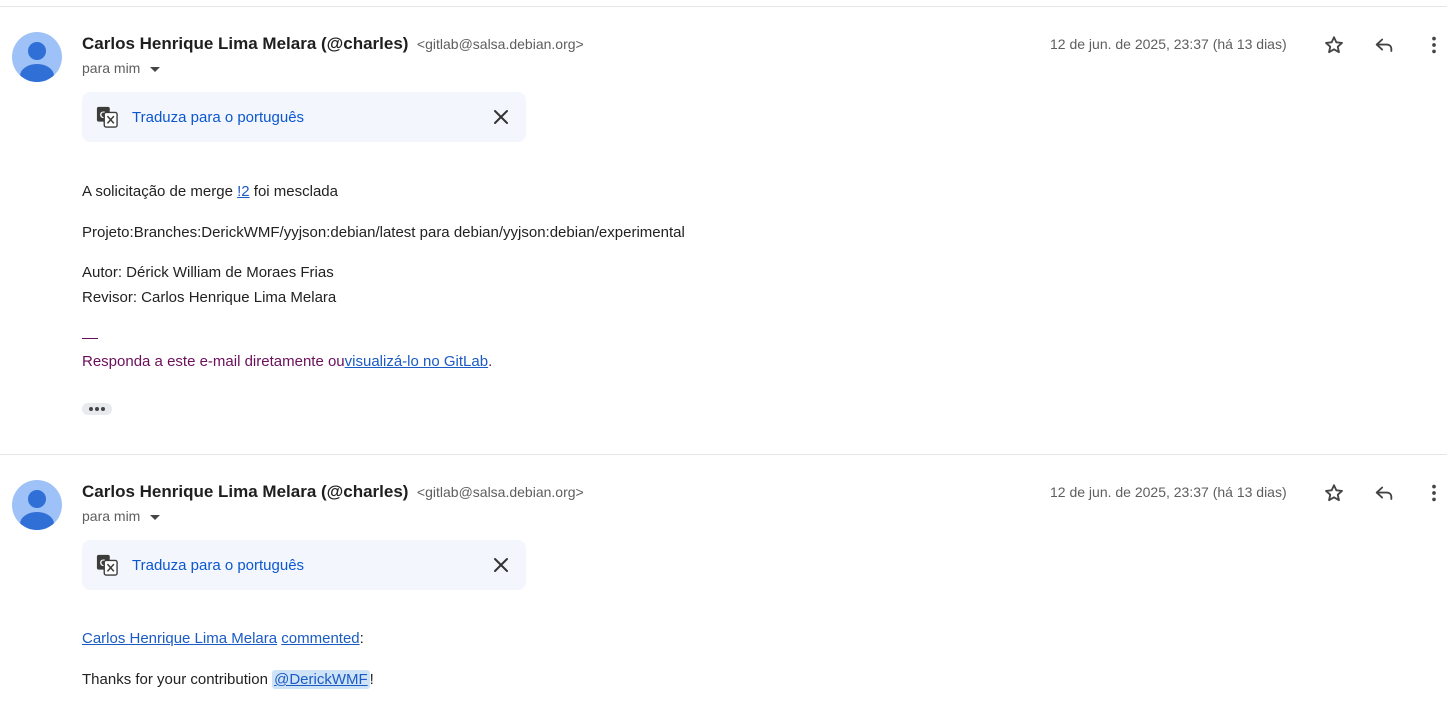 Image resolution: width=1454 pixels, height=710 pixels. Describe the element at coordinates (90, 338) in the screenshot. I see `signature-divider` at that location.